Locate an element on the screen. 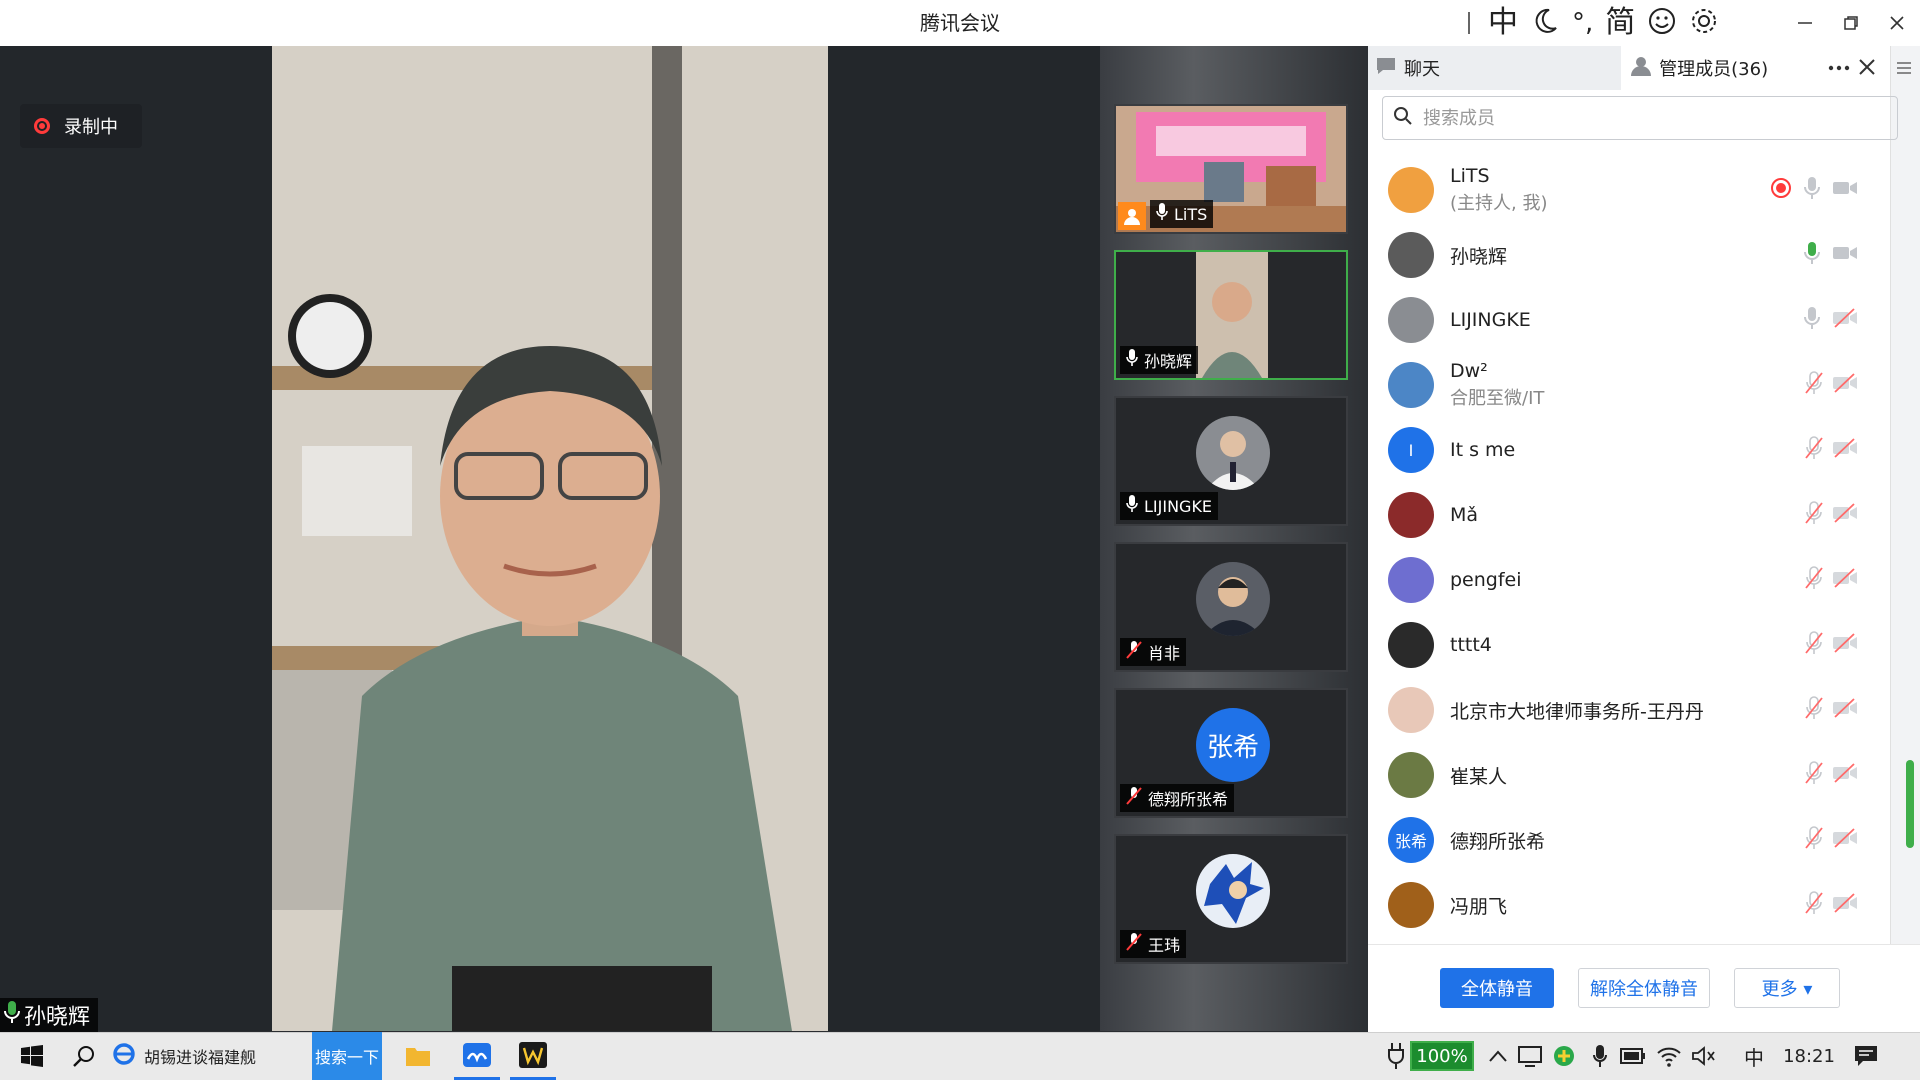 The width and height of the screenshot is (1920, 1080). gallery-tile: 肖非 is located at coordinates (1231, 607).